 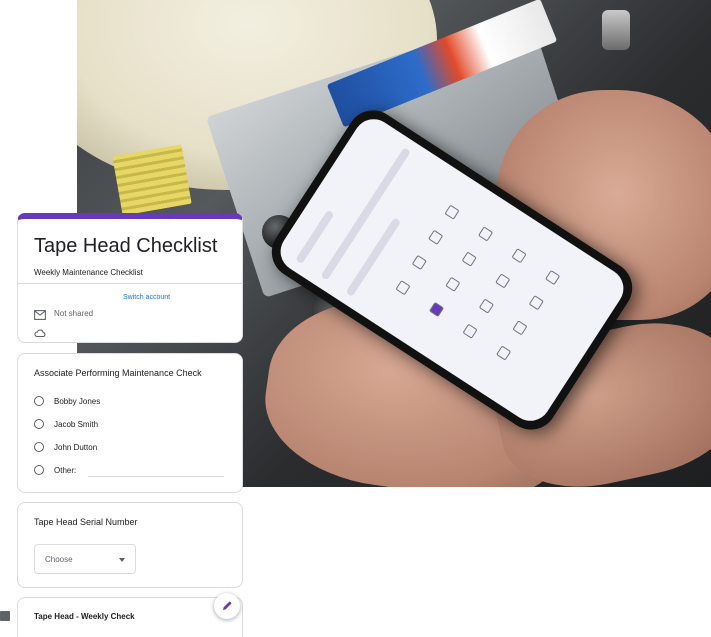 What do you see at coordinates (74, 313) in the screenshot?
I see `not-shared-label: Not shared` at bounding box center [74, 313].